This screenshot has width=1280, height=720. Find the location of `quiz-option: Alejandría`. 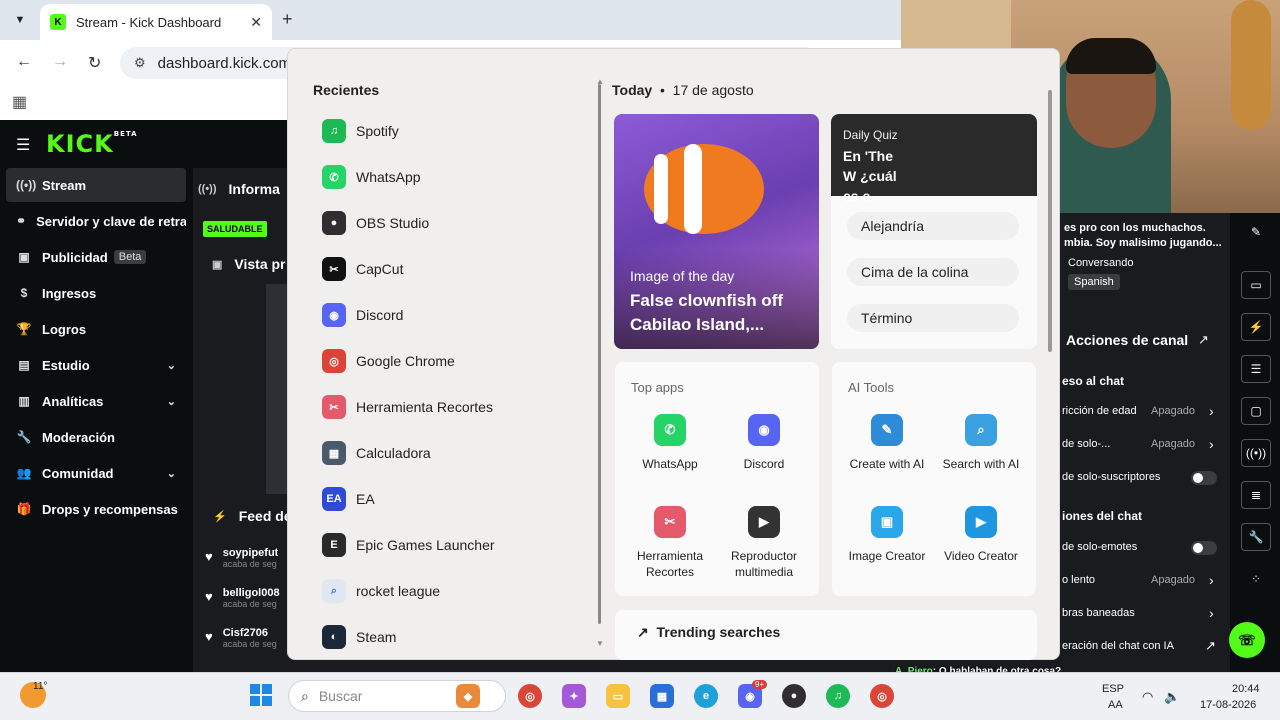

quiz-option: Alejandría is located at coordinates (933, 226).